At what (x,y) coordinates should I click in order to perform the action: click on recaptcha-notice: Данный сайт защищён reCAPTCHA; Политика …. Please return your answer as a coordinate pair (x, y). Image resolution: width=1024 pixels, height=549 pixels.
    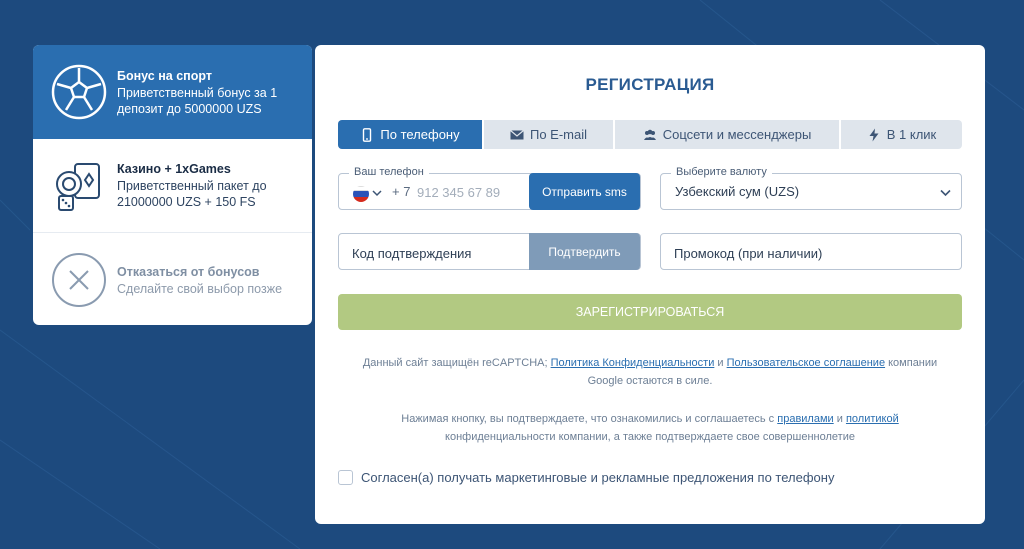
    Looking at the image, I should click on (650, 372).